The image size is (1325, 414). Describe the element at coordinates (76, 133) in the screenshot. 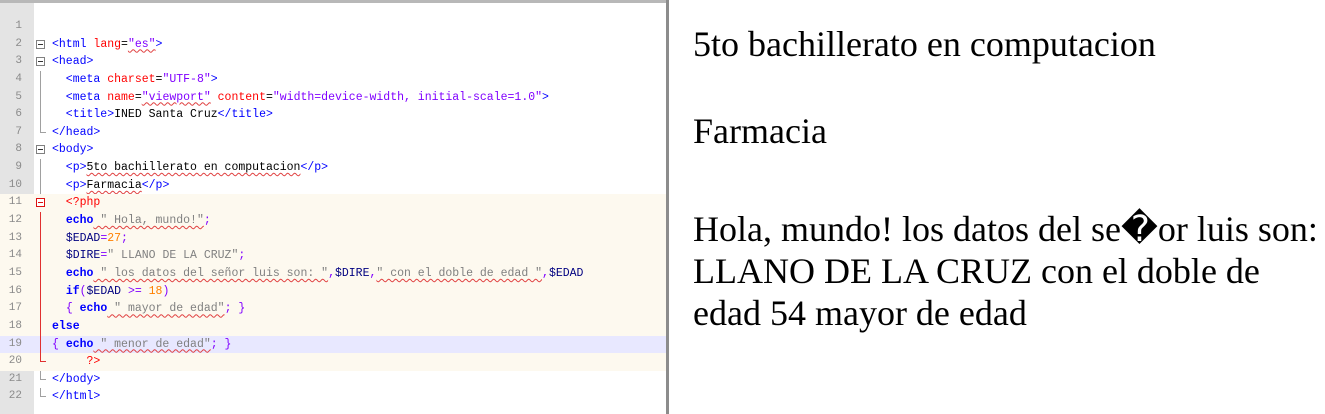

I see `code-text: </head>` at that location.